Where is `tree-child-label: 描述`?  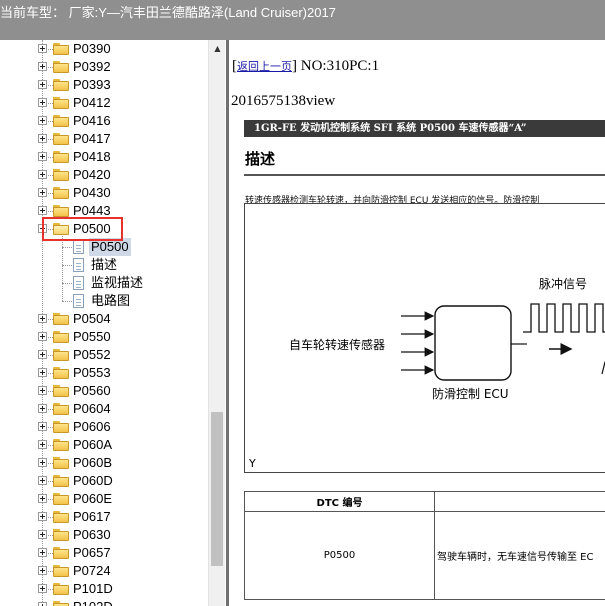 tree-child-label: 描述 is located at coordinates (104, 264).